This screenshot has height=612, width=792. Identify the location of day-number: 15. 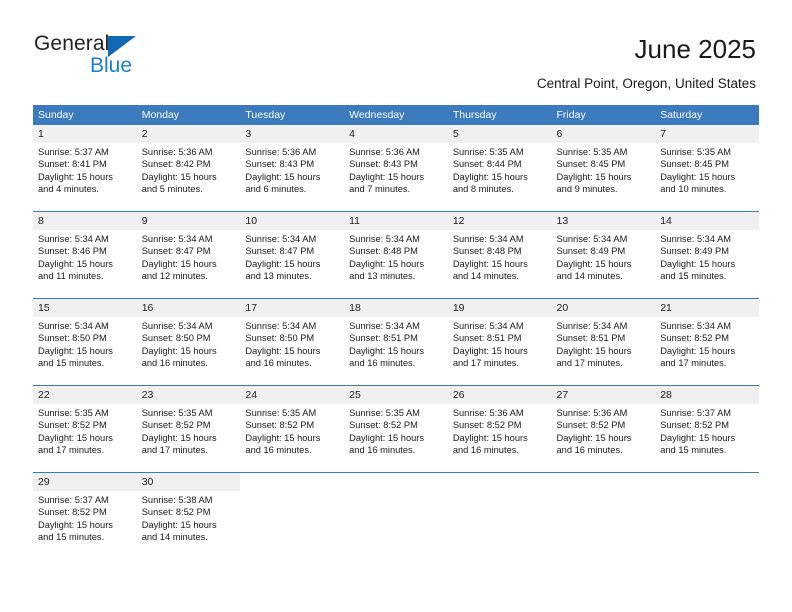
(85, 308).